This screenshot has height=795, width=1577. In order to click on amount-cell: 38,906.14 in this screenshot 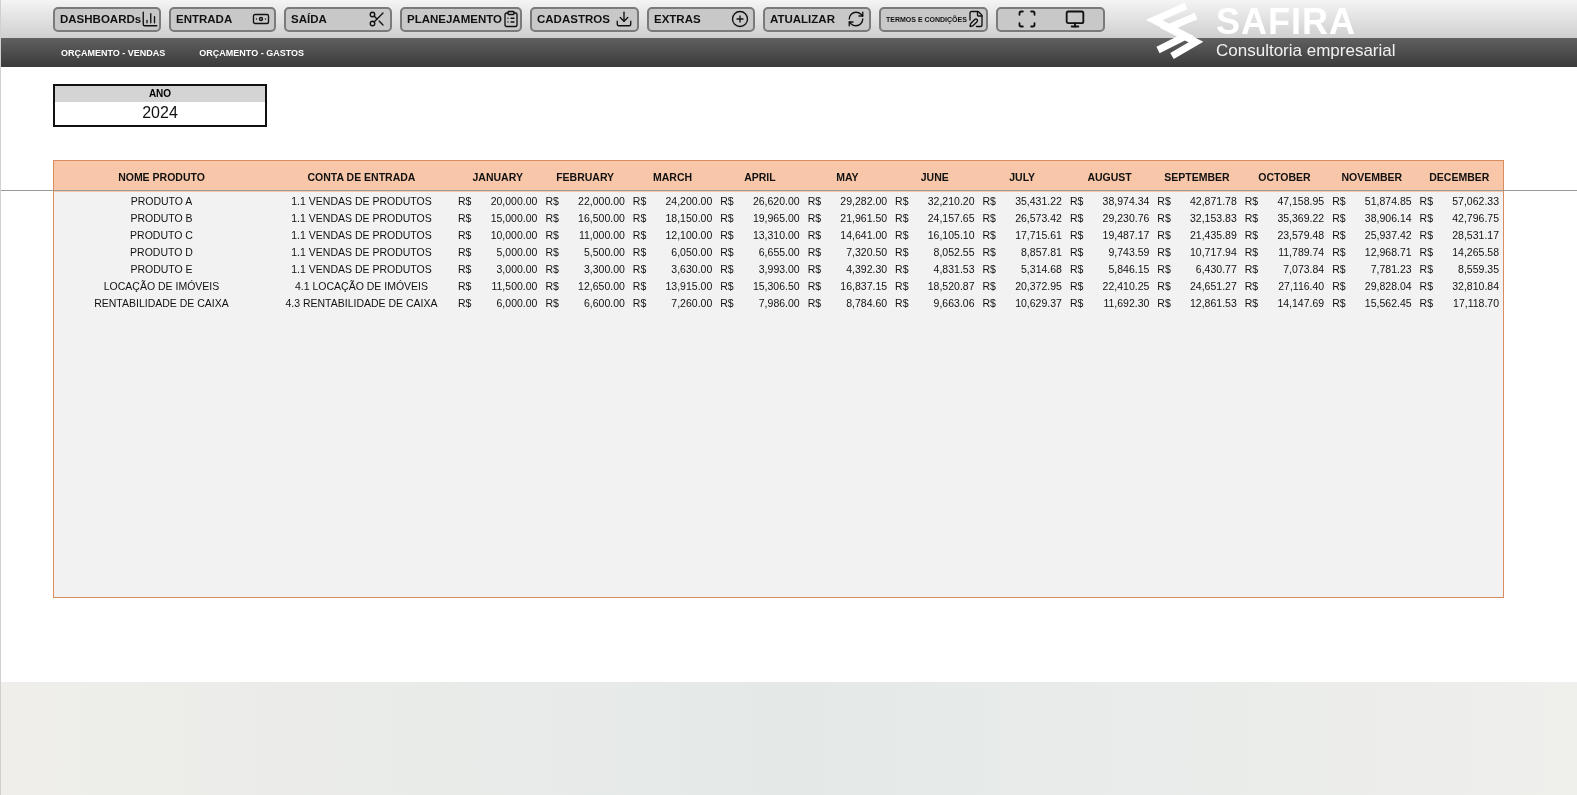, I will do `click(1388, 217)`.